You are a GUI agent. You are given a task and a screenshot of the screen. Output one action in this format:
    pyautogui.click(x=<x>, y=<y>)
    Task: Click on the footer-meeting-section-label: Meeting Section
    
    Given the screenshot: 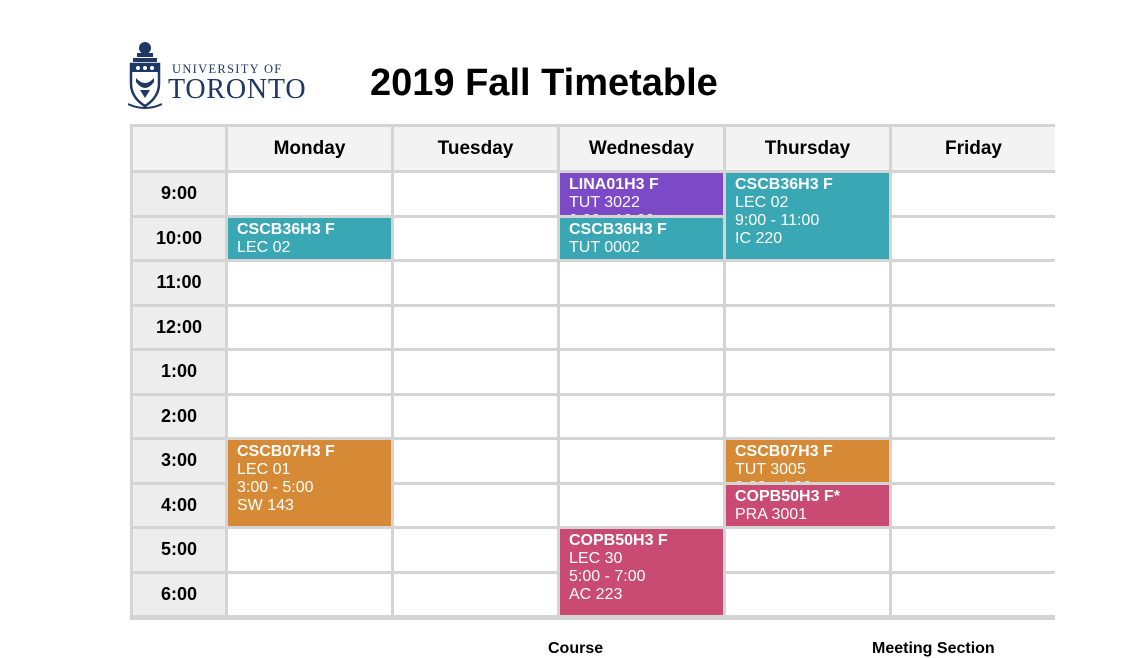 What is the action you would take?
    pyautogui.click(x=933, y=648)
    